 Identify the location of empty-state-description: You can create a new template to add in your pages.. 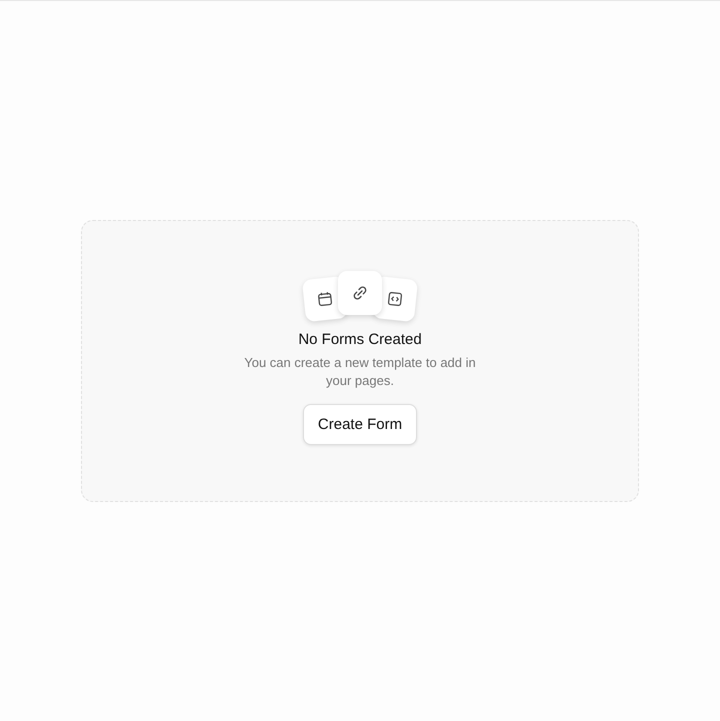
(360, 372).